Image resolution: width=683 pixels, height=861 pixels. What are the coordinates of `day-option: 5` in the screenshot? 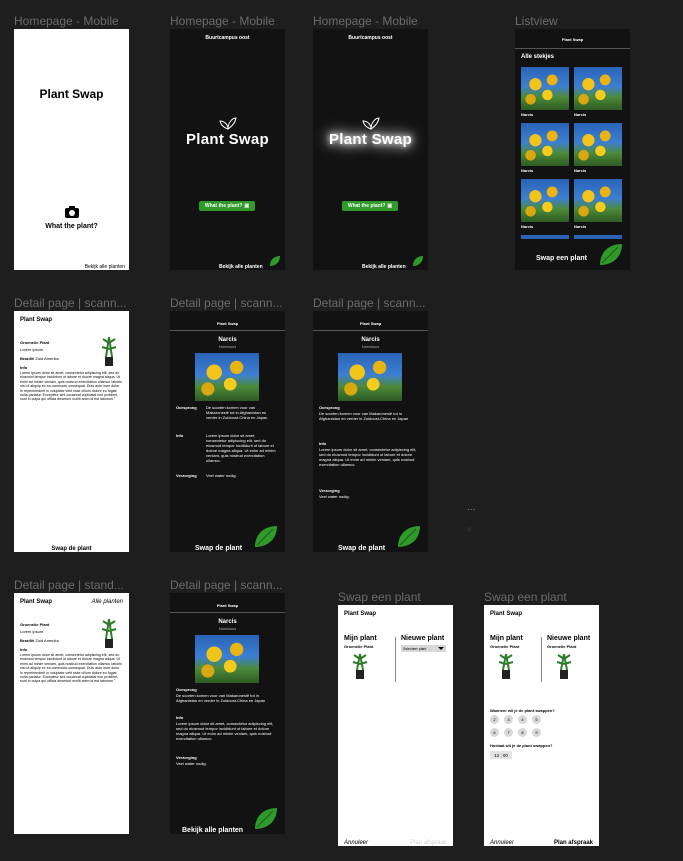 It's located at (536, 719).